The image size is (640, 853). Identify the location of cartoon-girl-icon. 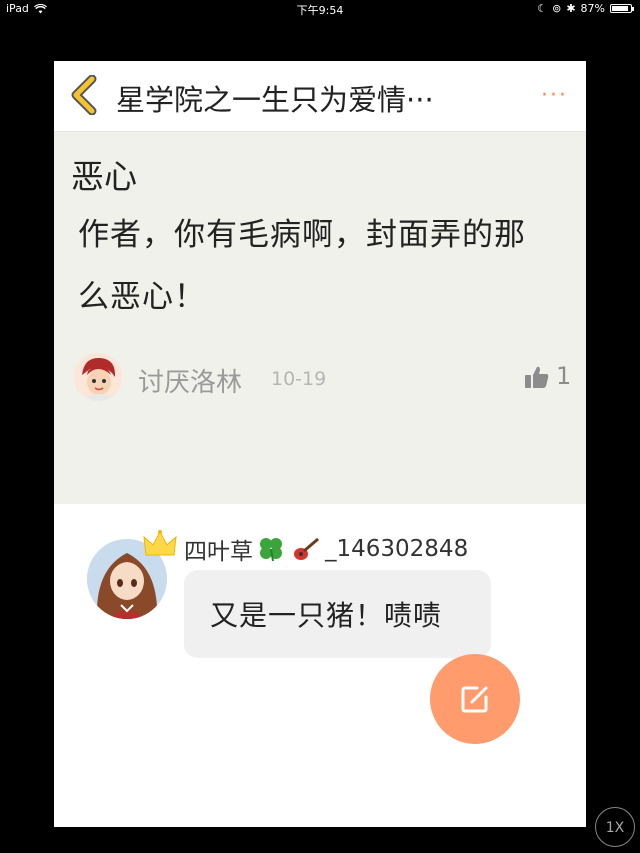
(98, 377).